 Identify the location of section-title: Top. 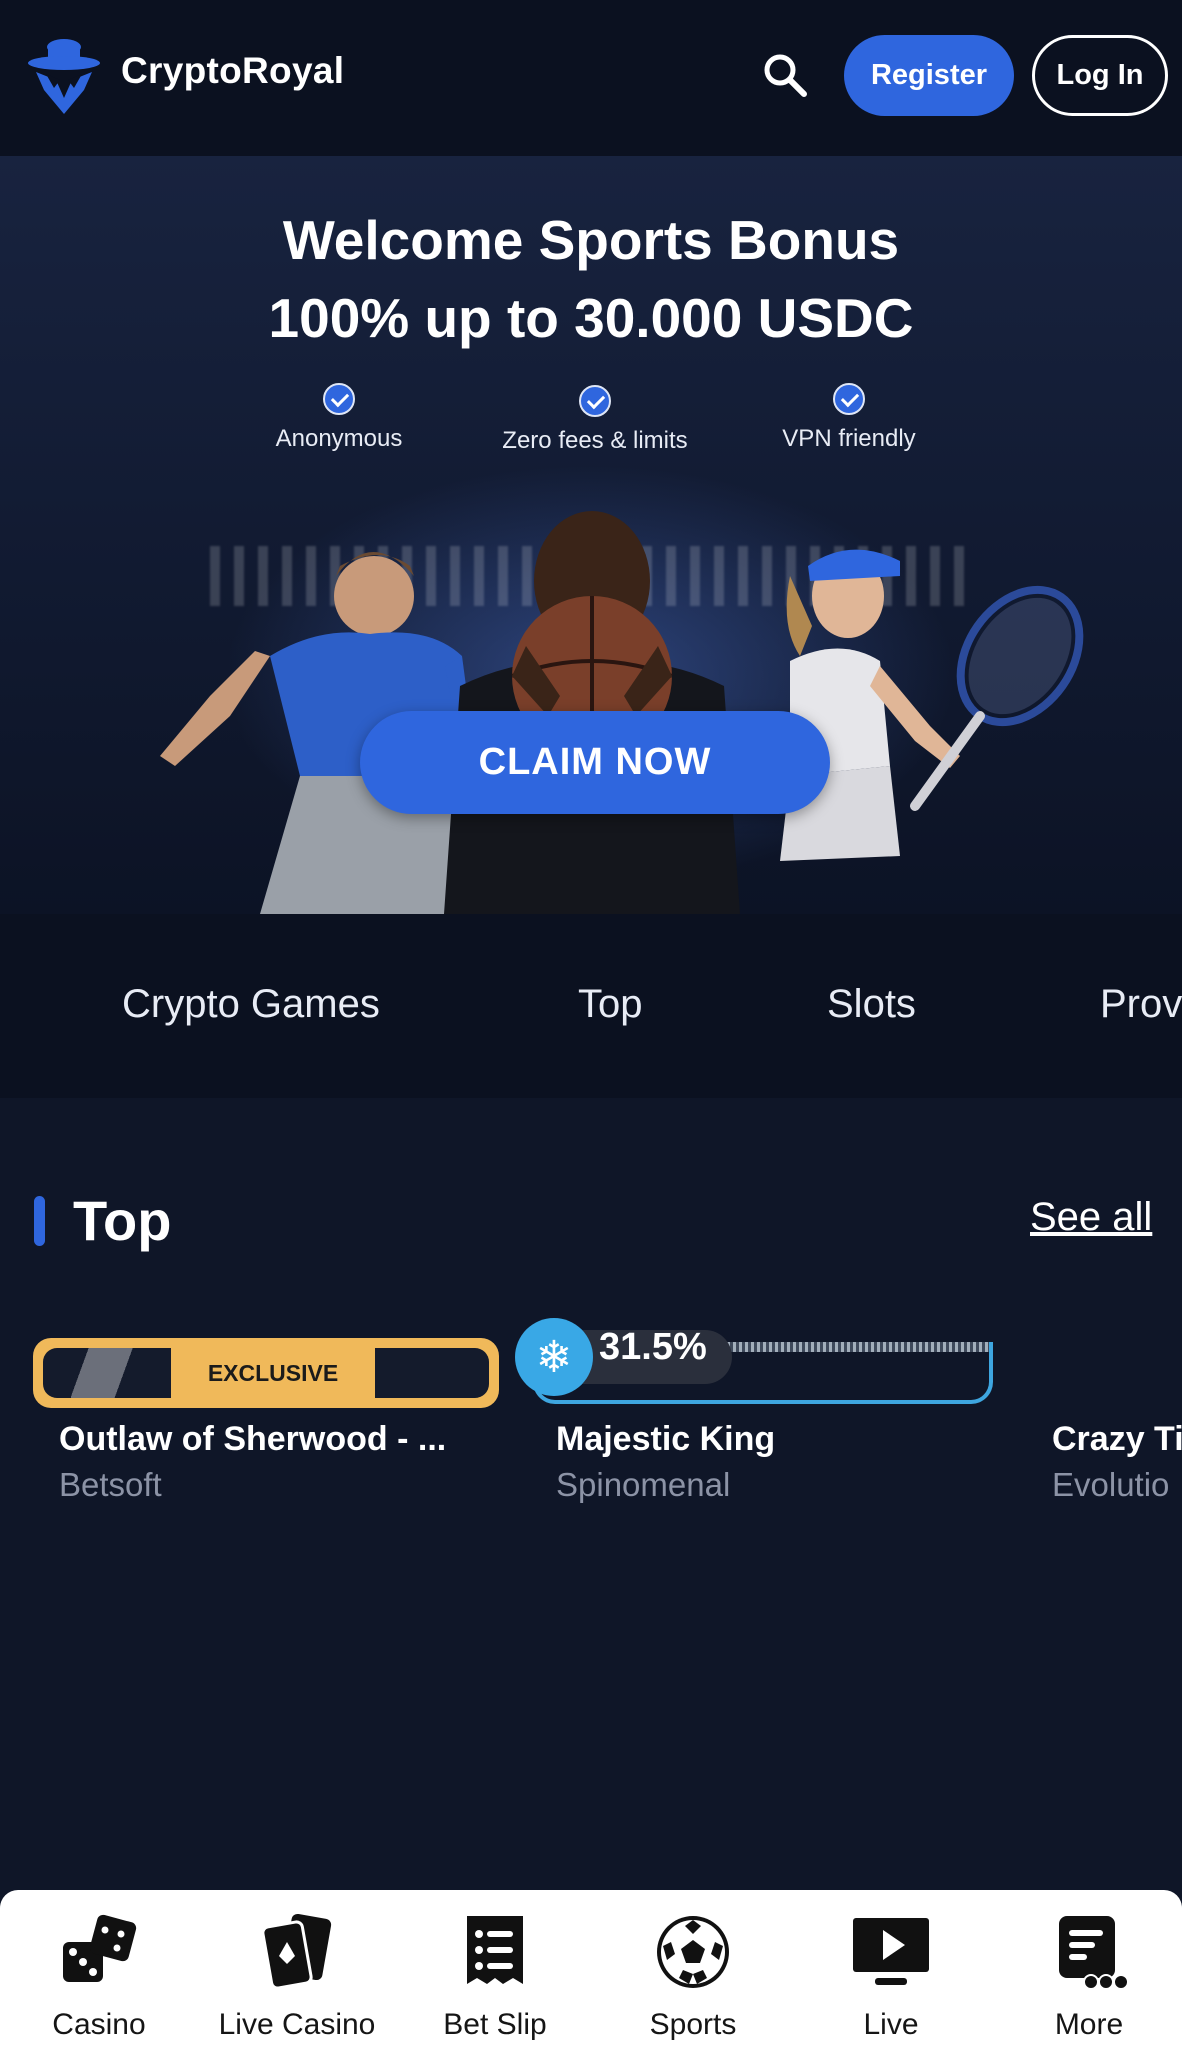
(122, 1220).